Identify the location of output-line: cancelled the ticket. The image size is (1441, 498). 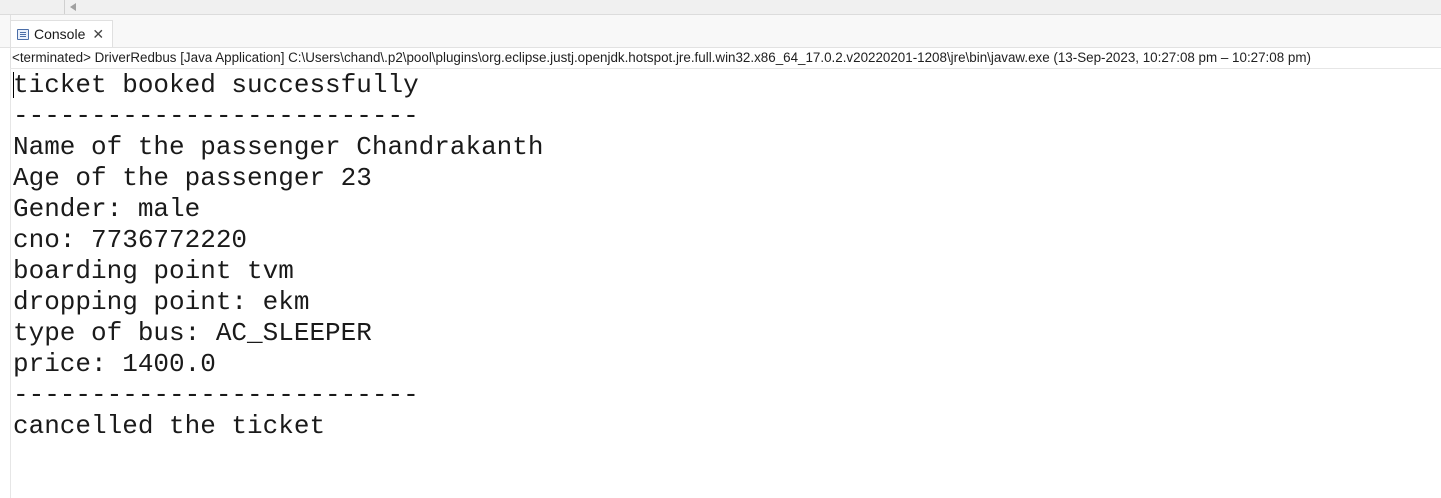
(169, 426).